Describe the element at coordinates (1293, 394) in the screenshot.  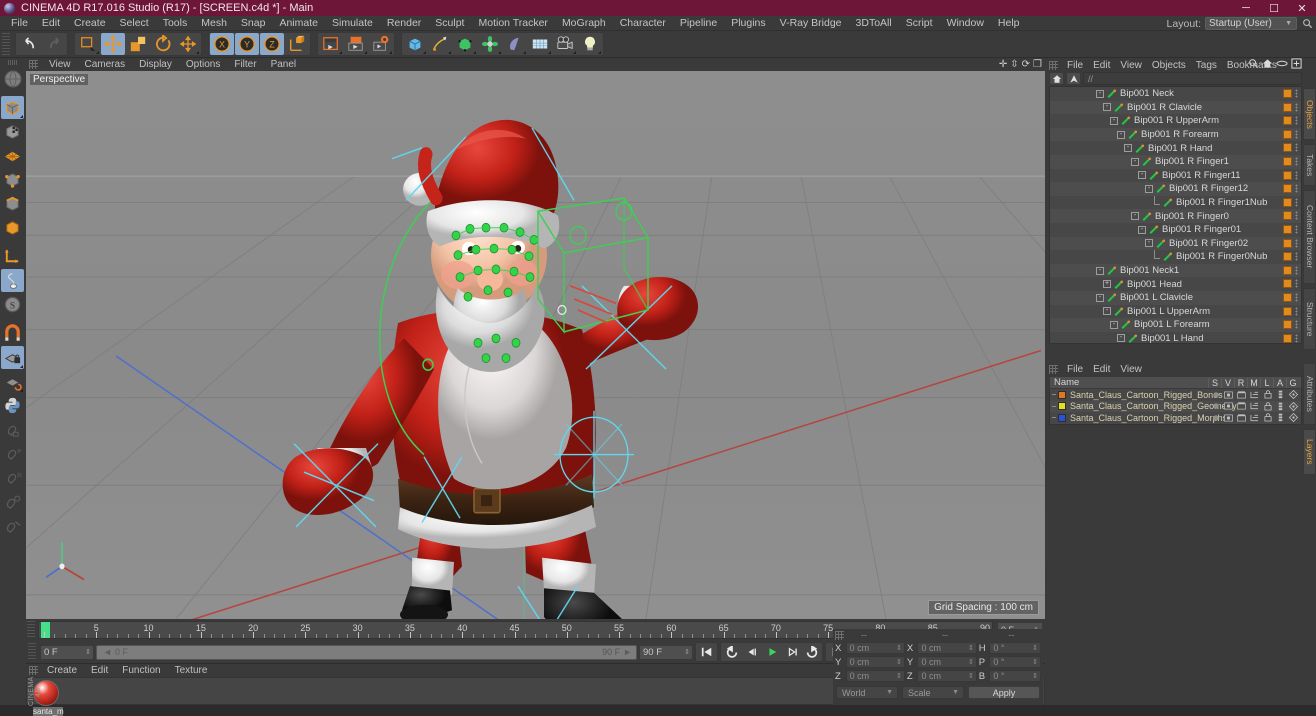
I see `generator-icon` at that location.